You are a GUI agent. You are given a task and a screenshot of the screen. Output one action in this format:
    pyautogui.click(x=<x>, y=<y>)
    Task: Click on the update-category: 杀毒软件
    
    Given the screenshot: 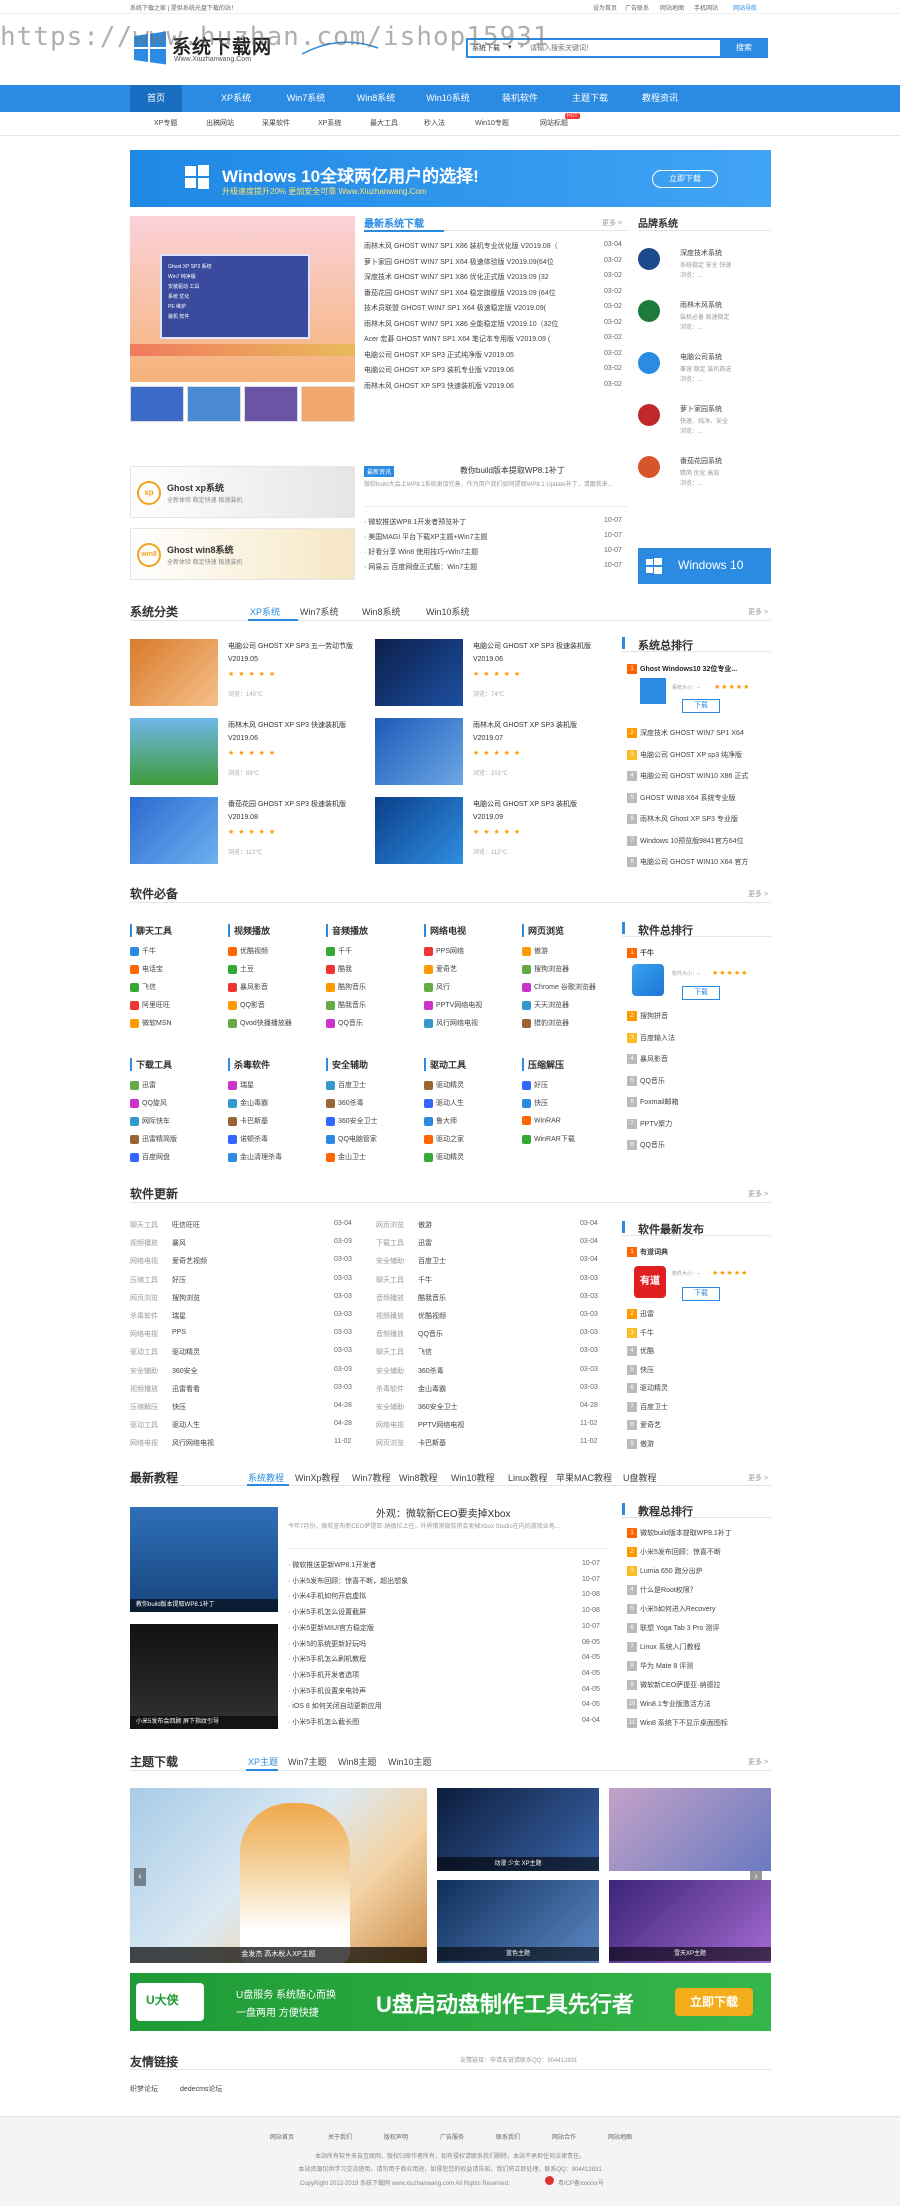 What is the action you would take?
    pyautogui.click(x=151, y=1316)
    